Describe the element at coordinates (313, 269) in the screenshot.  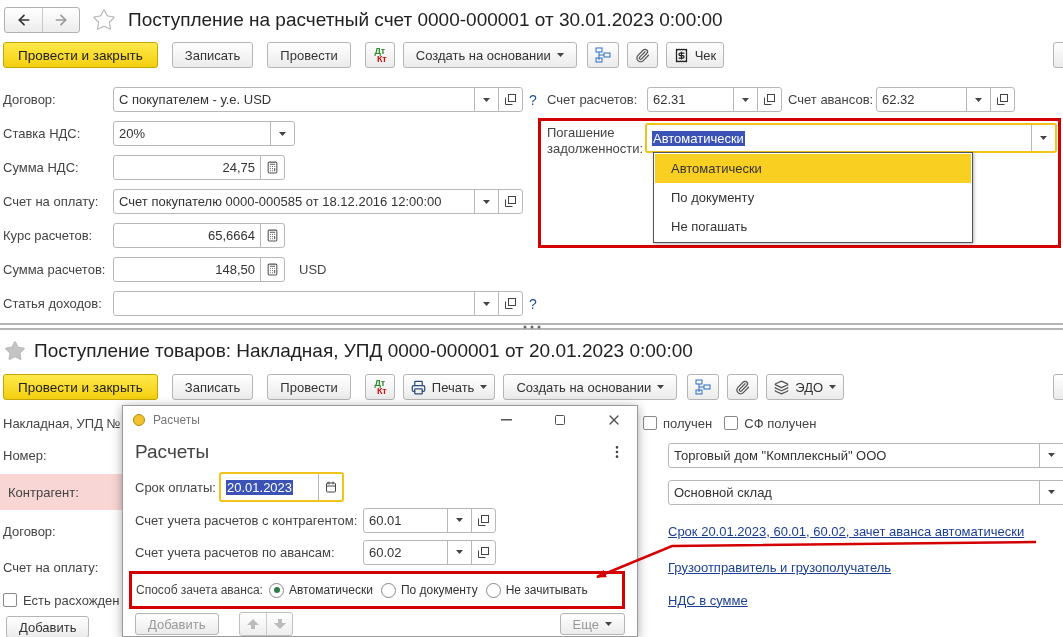
I see `currency-label: USD` at that location.